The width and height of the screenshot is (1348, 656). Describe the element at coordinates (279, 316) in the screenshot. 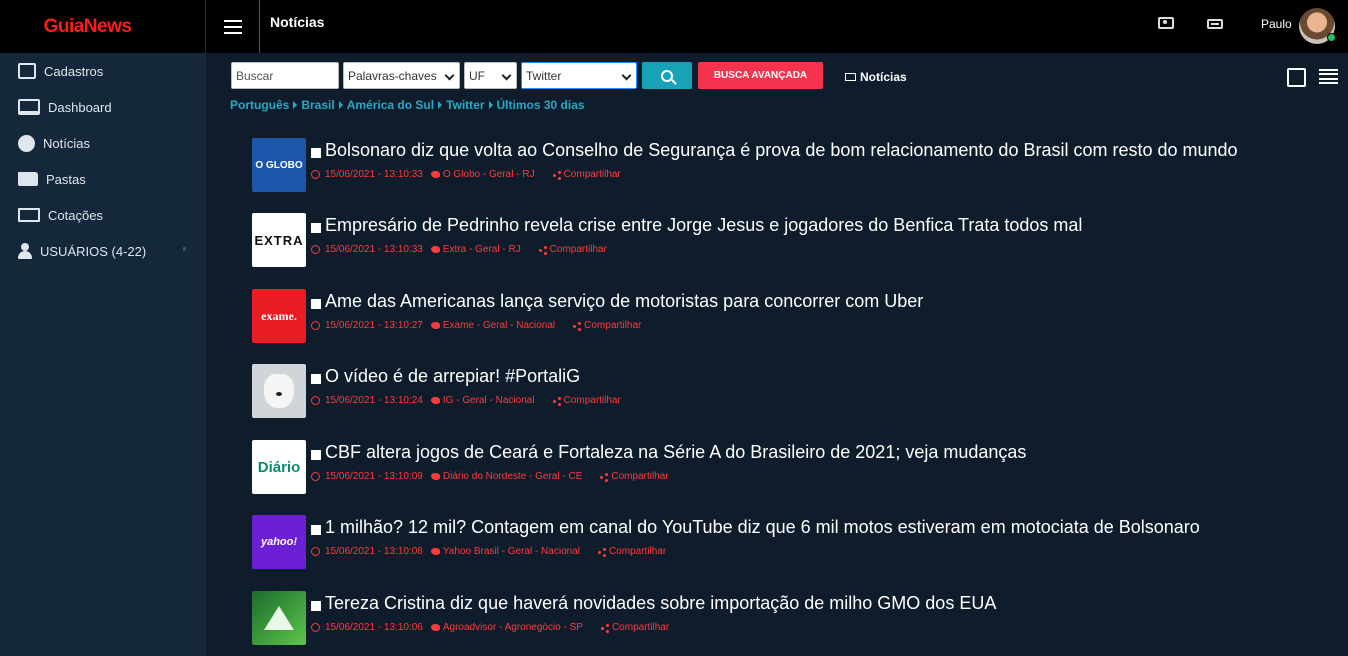

I see `news-thumbnail: exame.` at that location.